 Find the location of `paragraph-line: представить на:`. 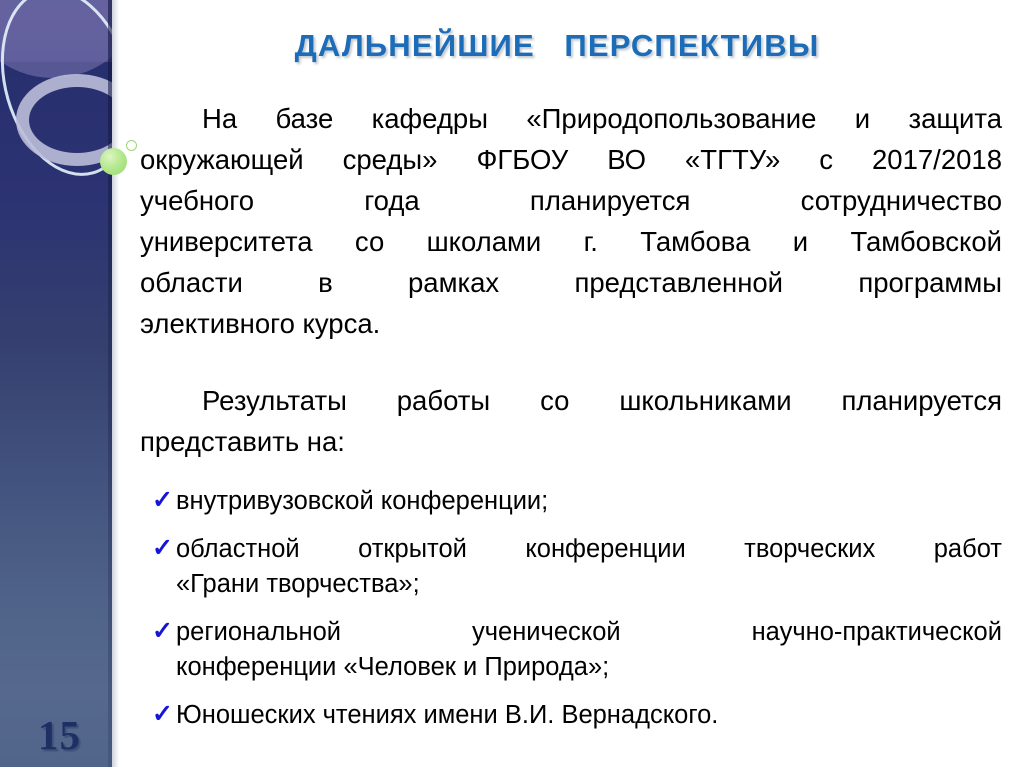

paragraph-line: представить на: is located at coordinates (242, 441).